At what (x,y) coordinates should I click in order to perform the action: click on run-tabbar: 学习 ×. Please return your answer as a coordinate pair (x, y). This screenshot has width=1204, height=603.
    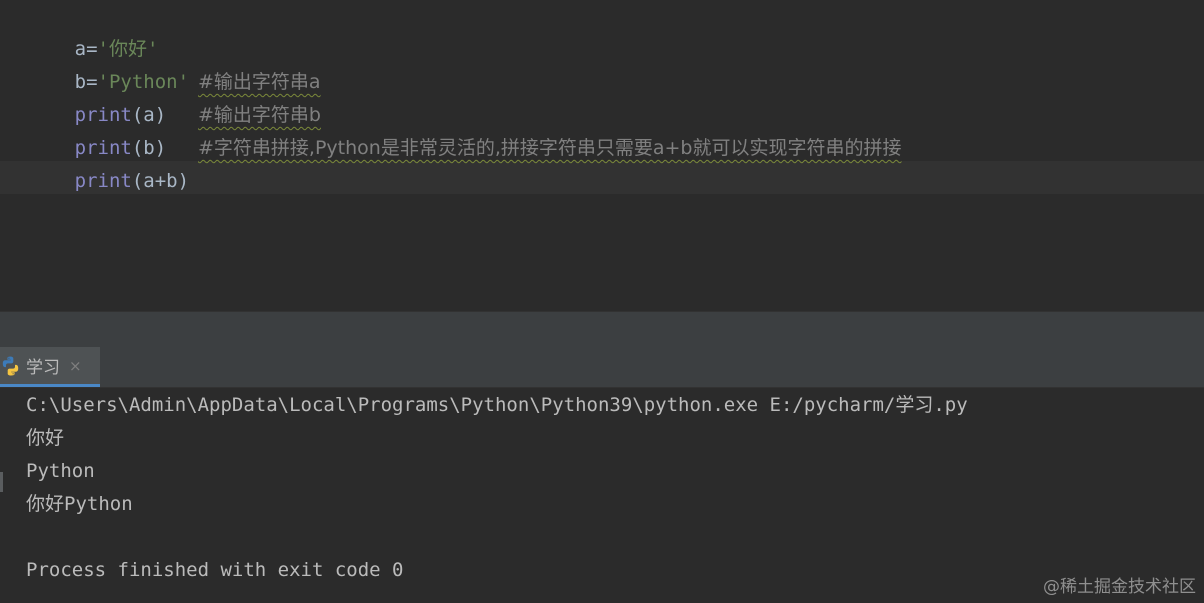
    Looking at the image, I should click on (602, 367).